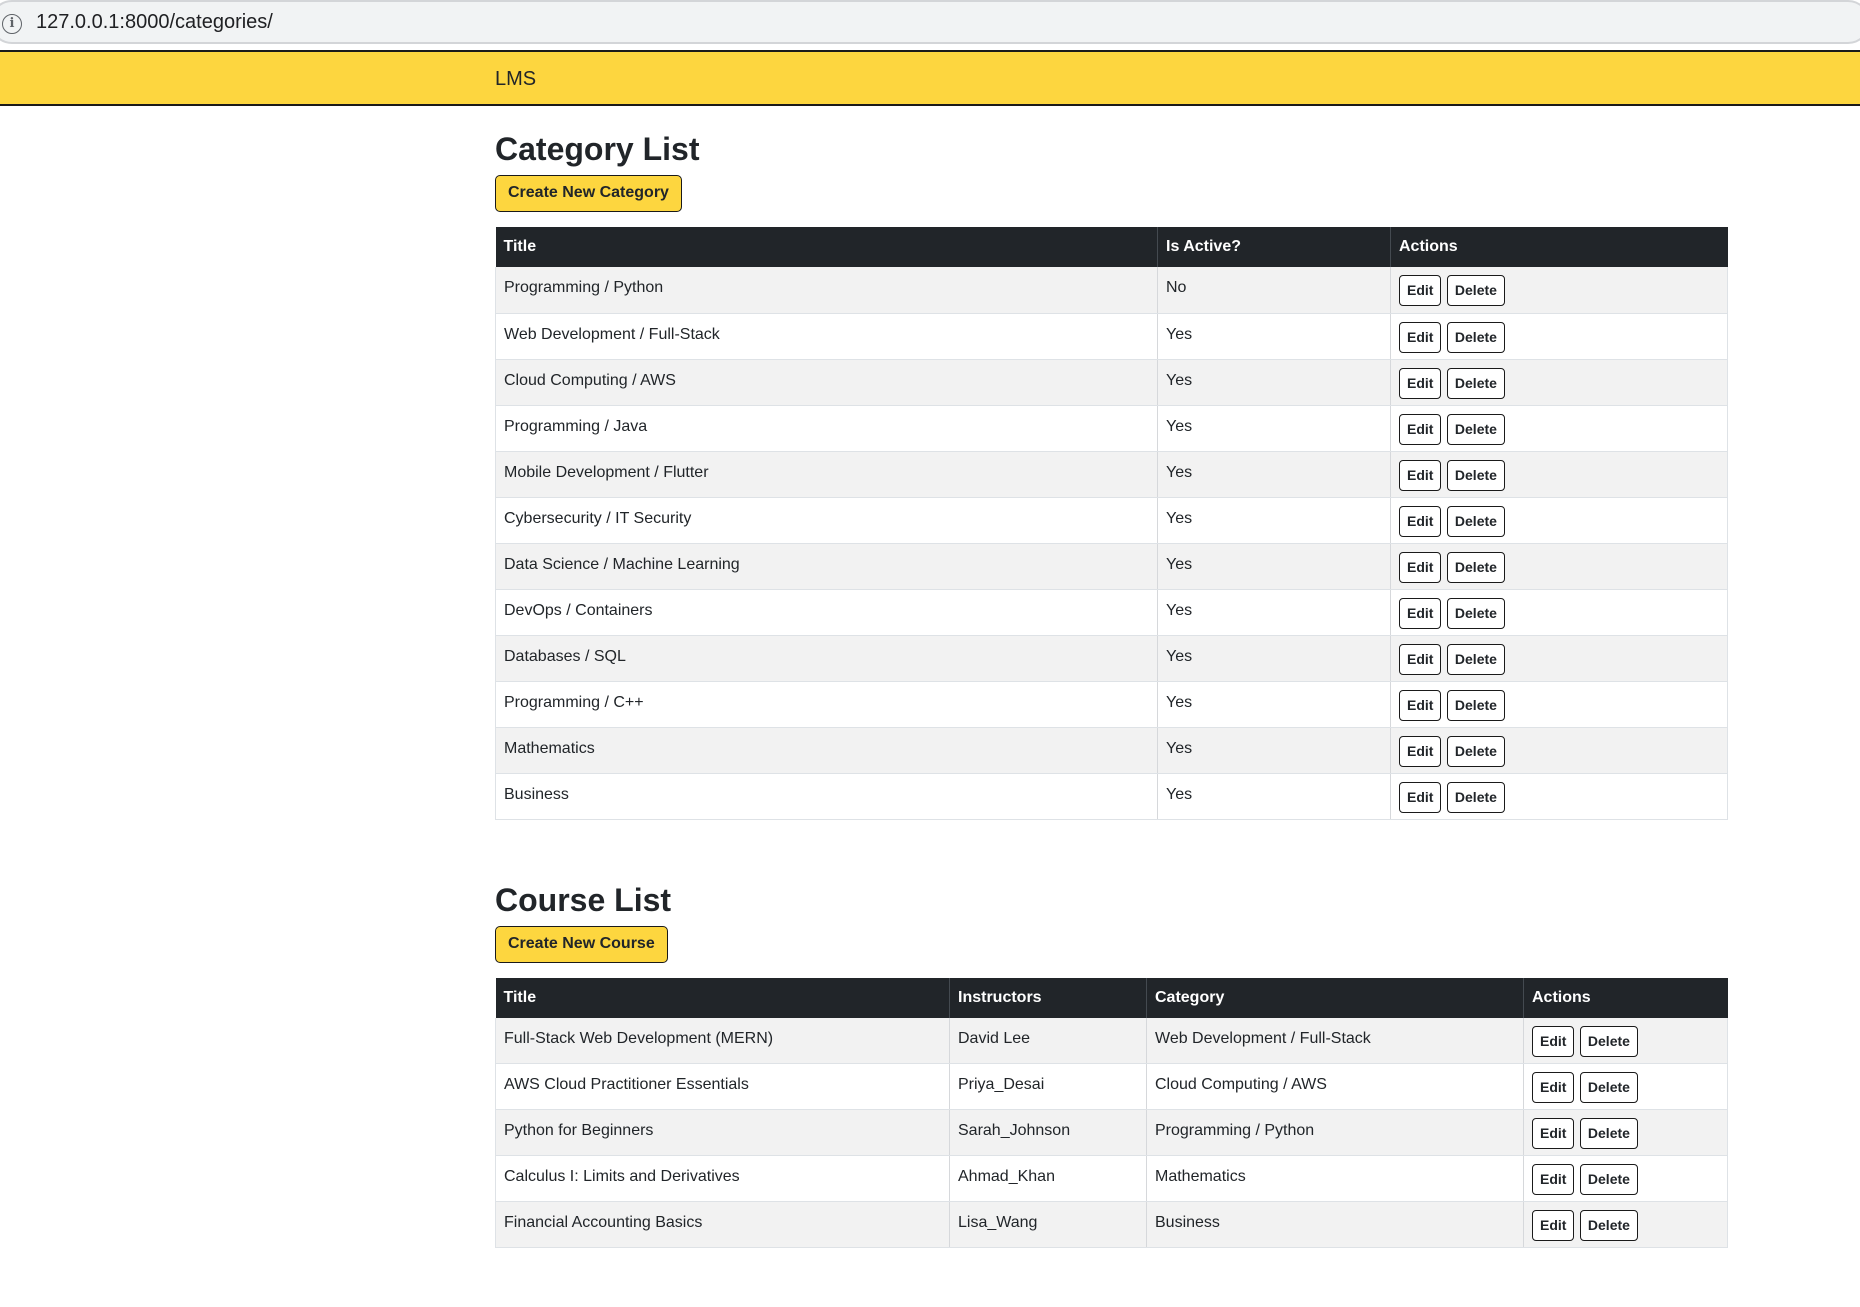 The height and width of the screenshot is (1307, 1860). I want to click on category-title-cell: Data Science / Machine Learning, so click(826, 566).